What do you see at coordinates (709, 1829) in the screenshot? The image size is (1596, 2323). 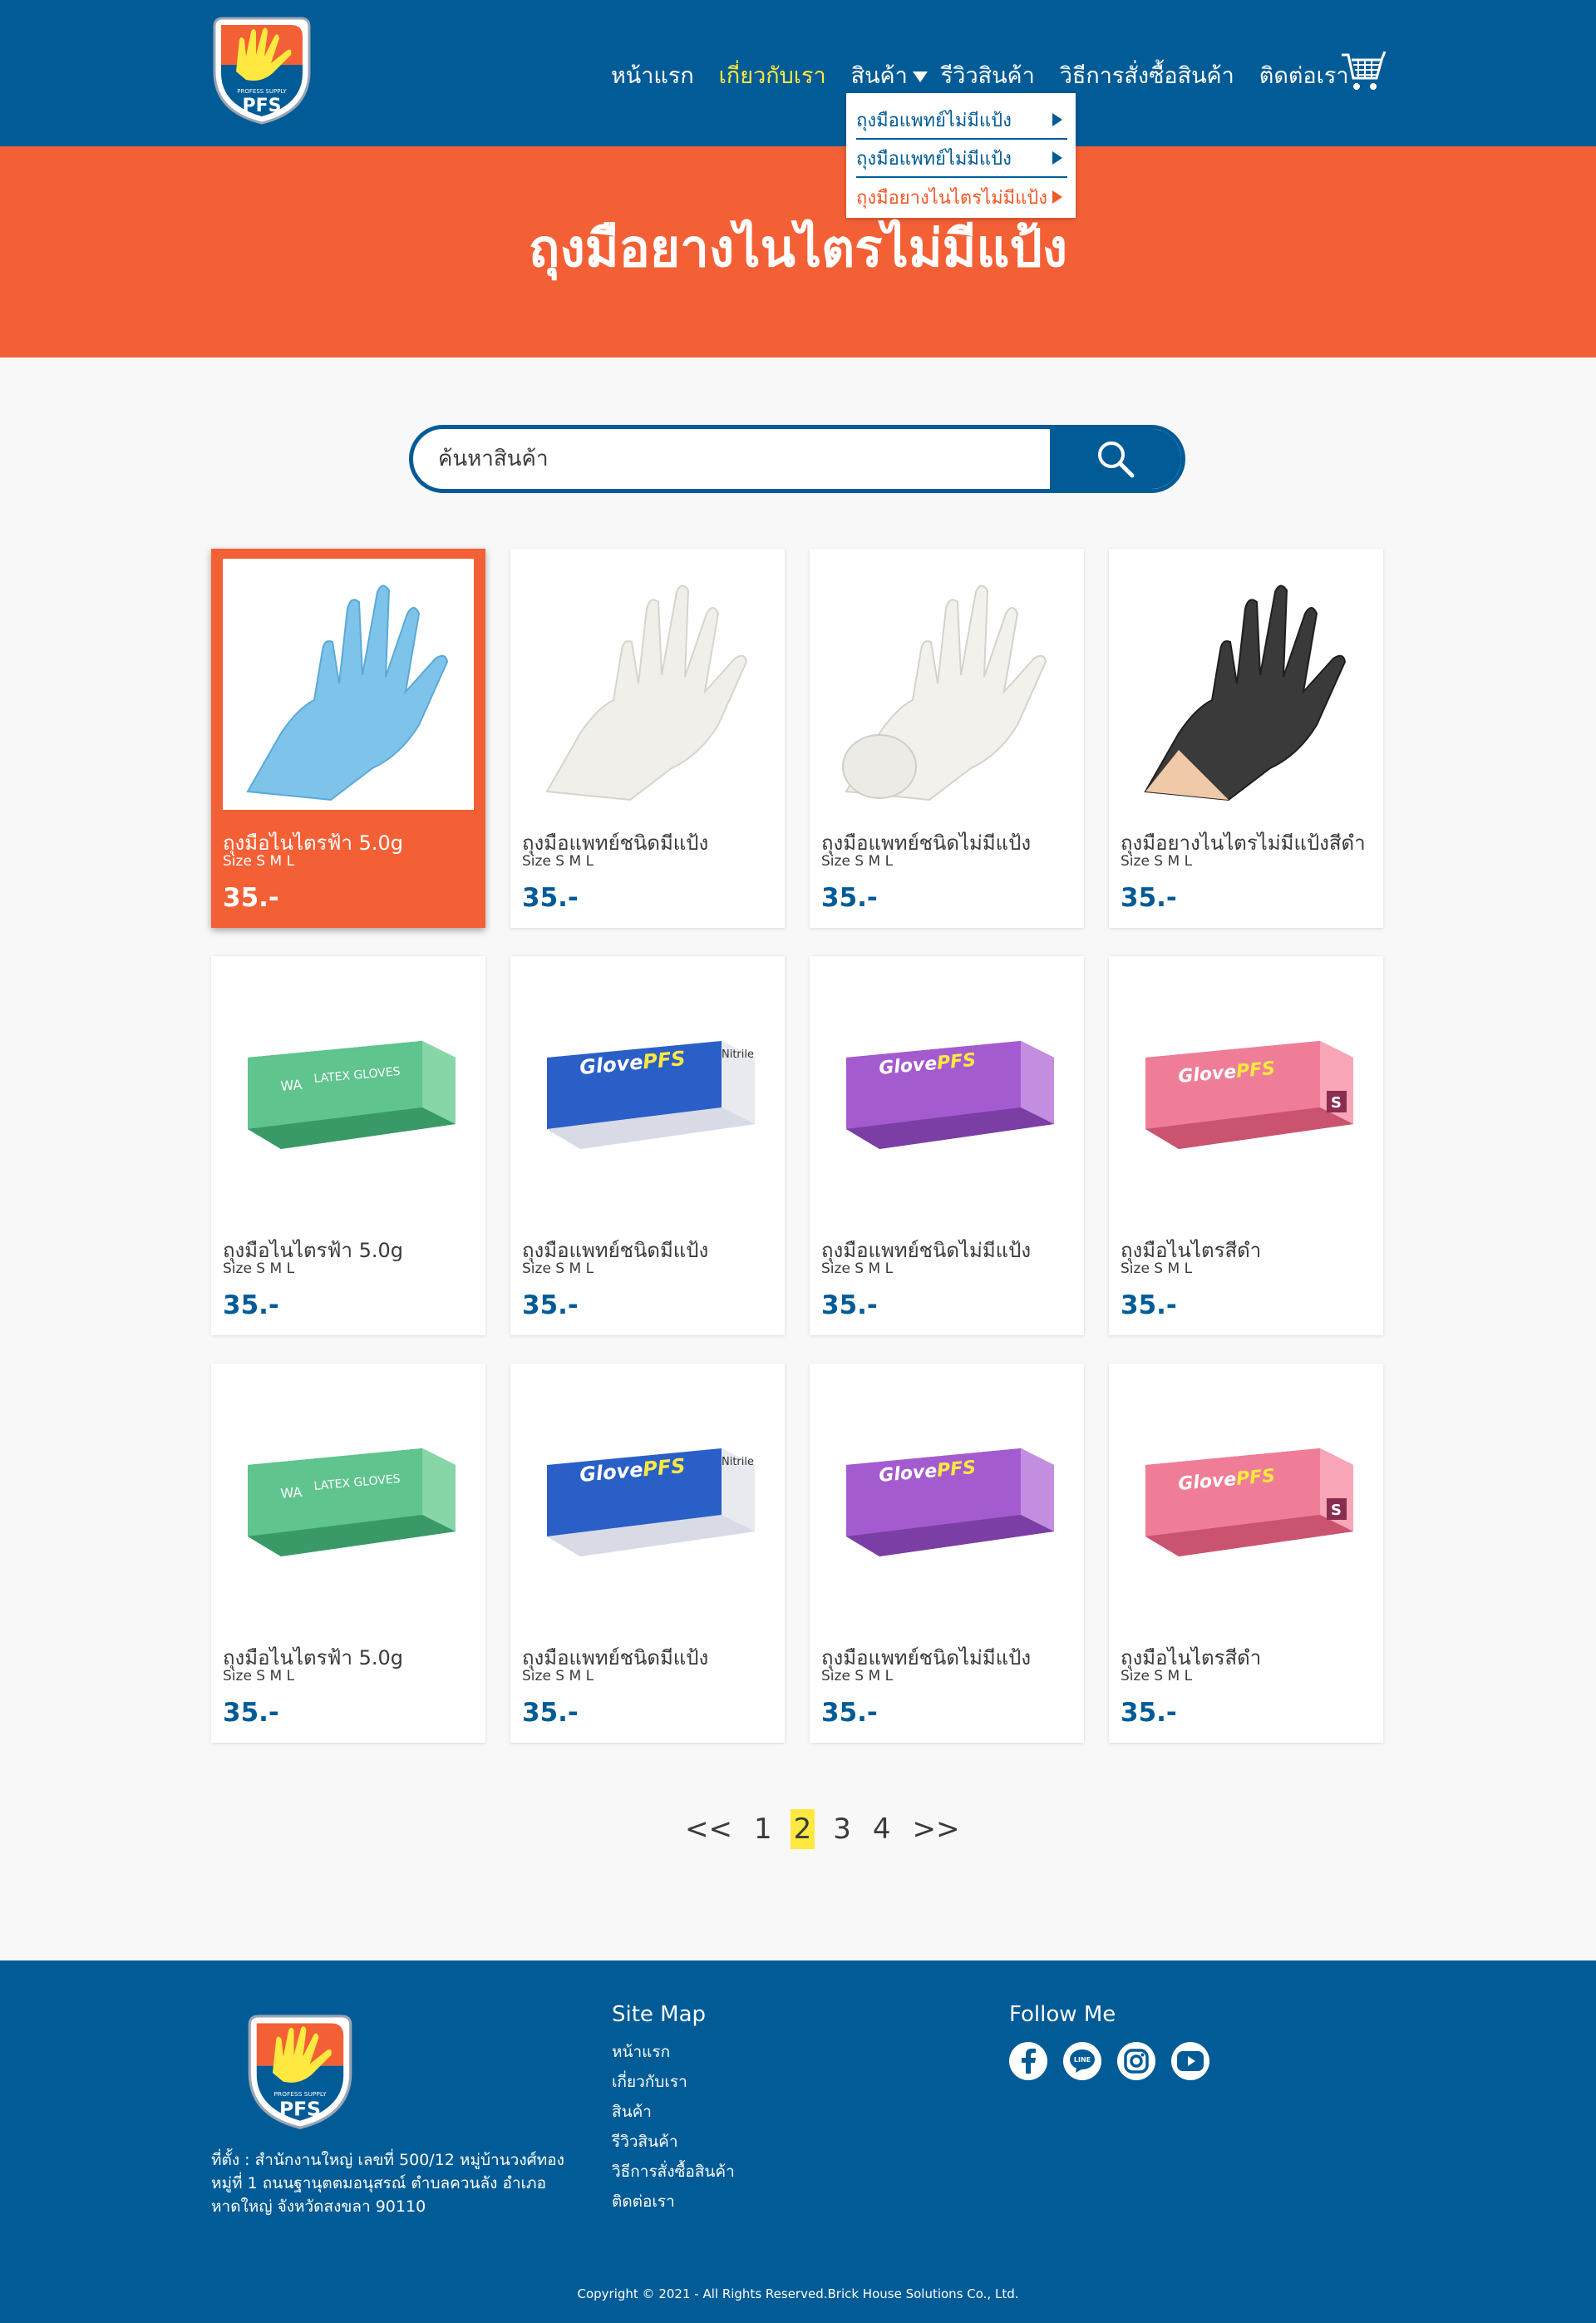 I see `pagination-prev: <<` at bounding box center [709, 1829].